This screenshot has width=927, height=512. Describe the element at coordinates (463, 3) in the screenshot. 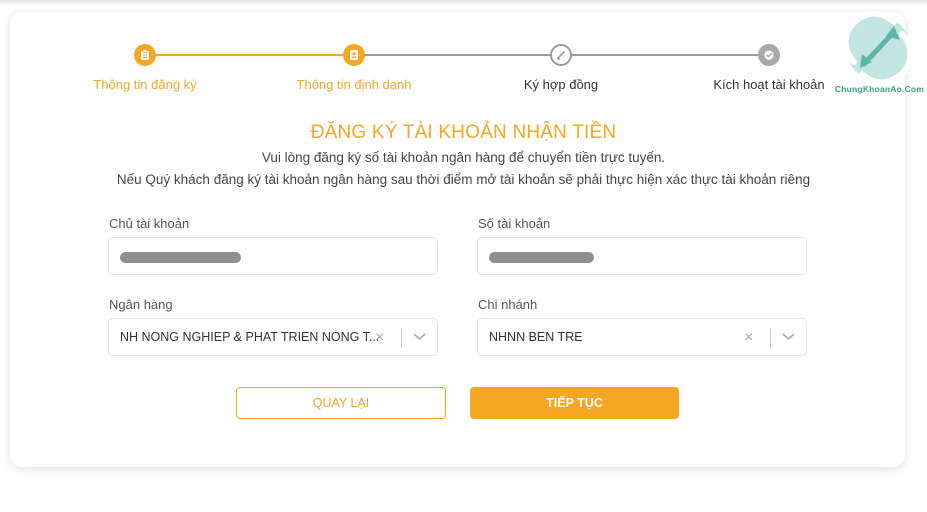

I see `top-shadow-strip` at that location.